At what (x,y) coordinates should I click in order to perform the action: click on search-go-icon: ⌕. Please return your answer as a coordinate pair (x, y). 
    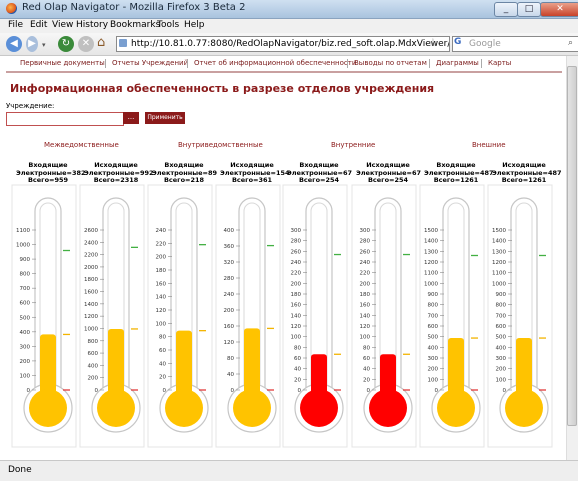
    Looking at the image, I should click on (570, 43).